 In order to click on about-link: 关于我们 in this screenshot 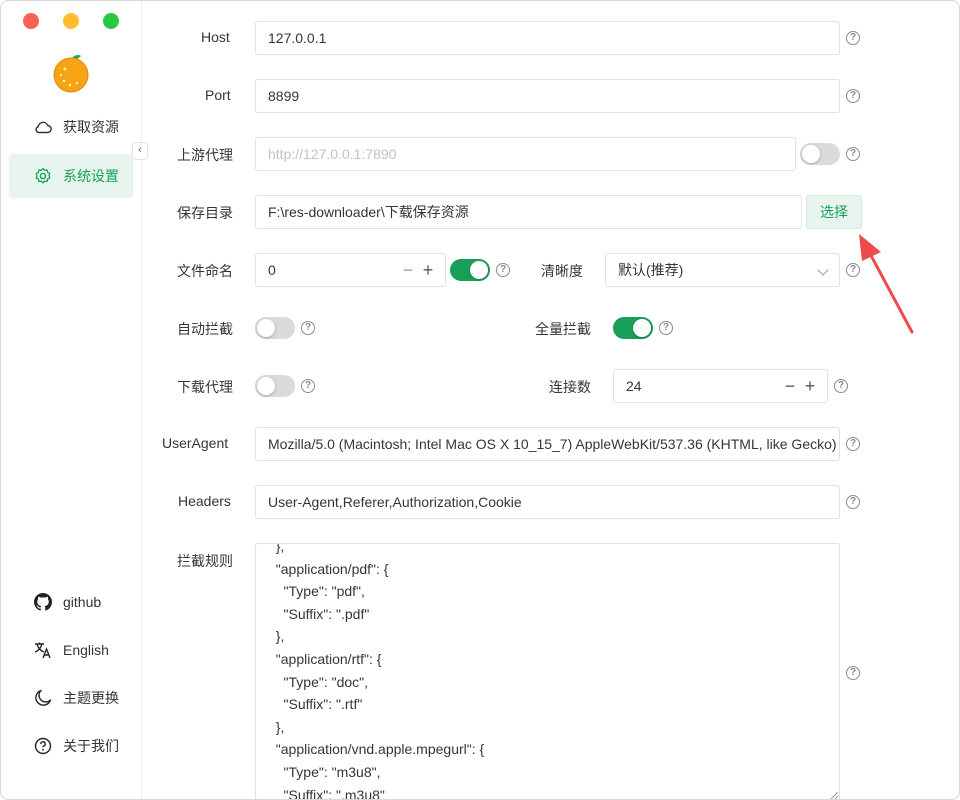, I will do `click(71, 746)`.